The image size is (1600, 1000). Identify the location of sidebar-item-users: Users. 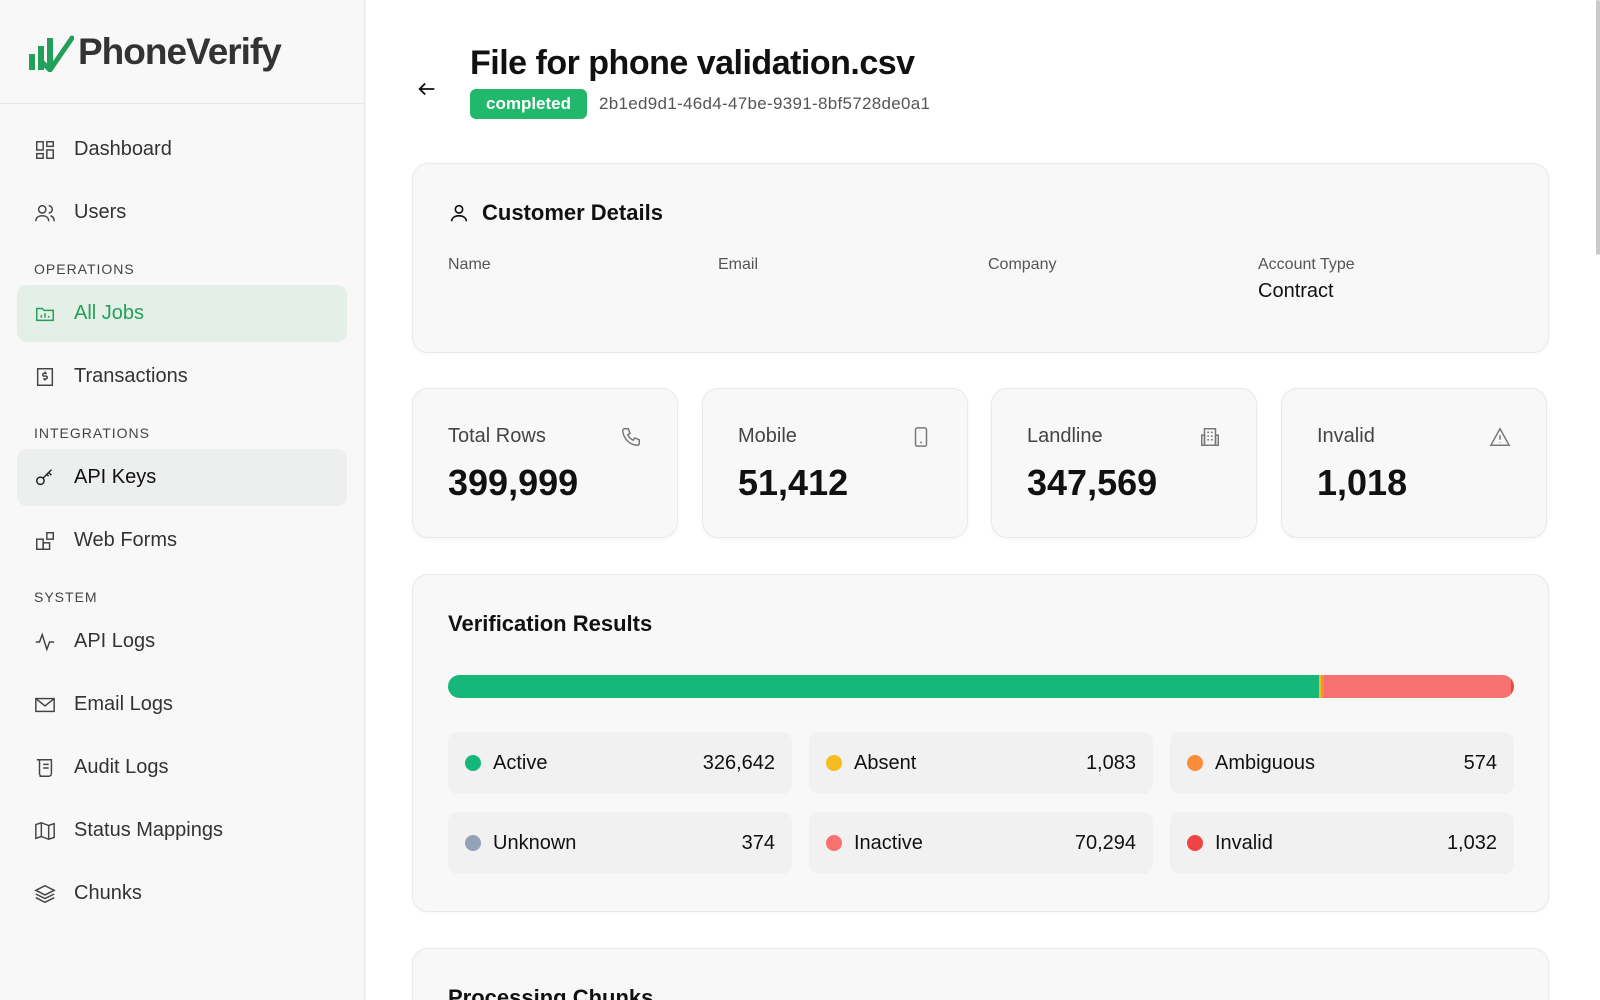
(182, 212).